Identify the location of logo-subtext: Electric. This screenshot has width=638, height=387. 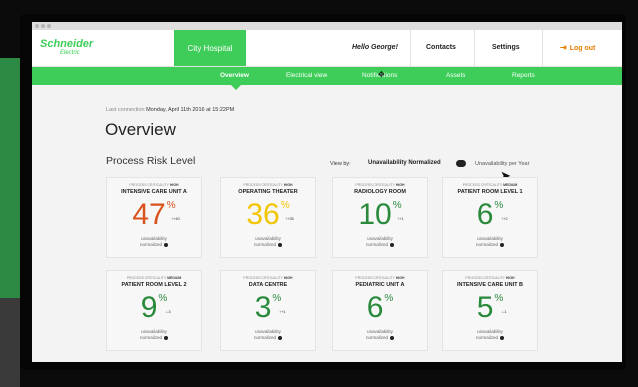
(70, 53).